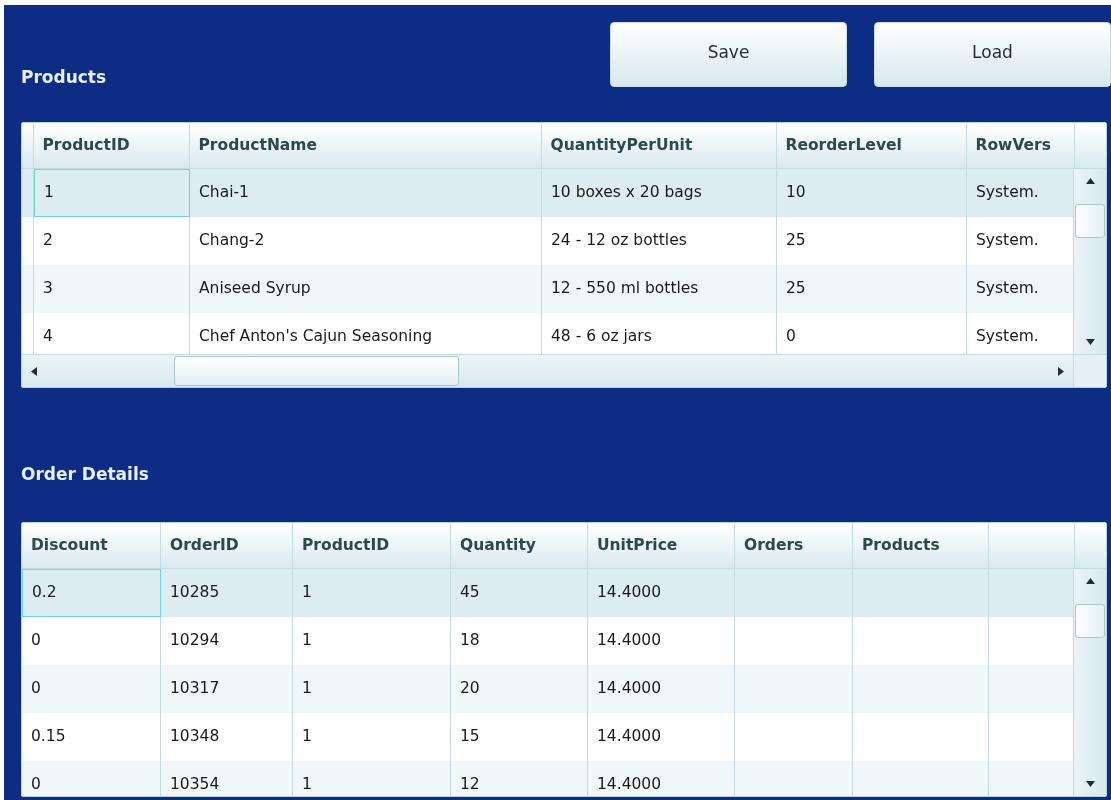 Image resolution: width=1111 pixels, height=800 pixels. What do you see at coordinates (195, 689) in the screenshot?
I see `table-cell-text: 10317` at bounding box center [195, 689].